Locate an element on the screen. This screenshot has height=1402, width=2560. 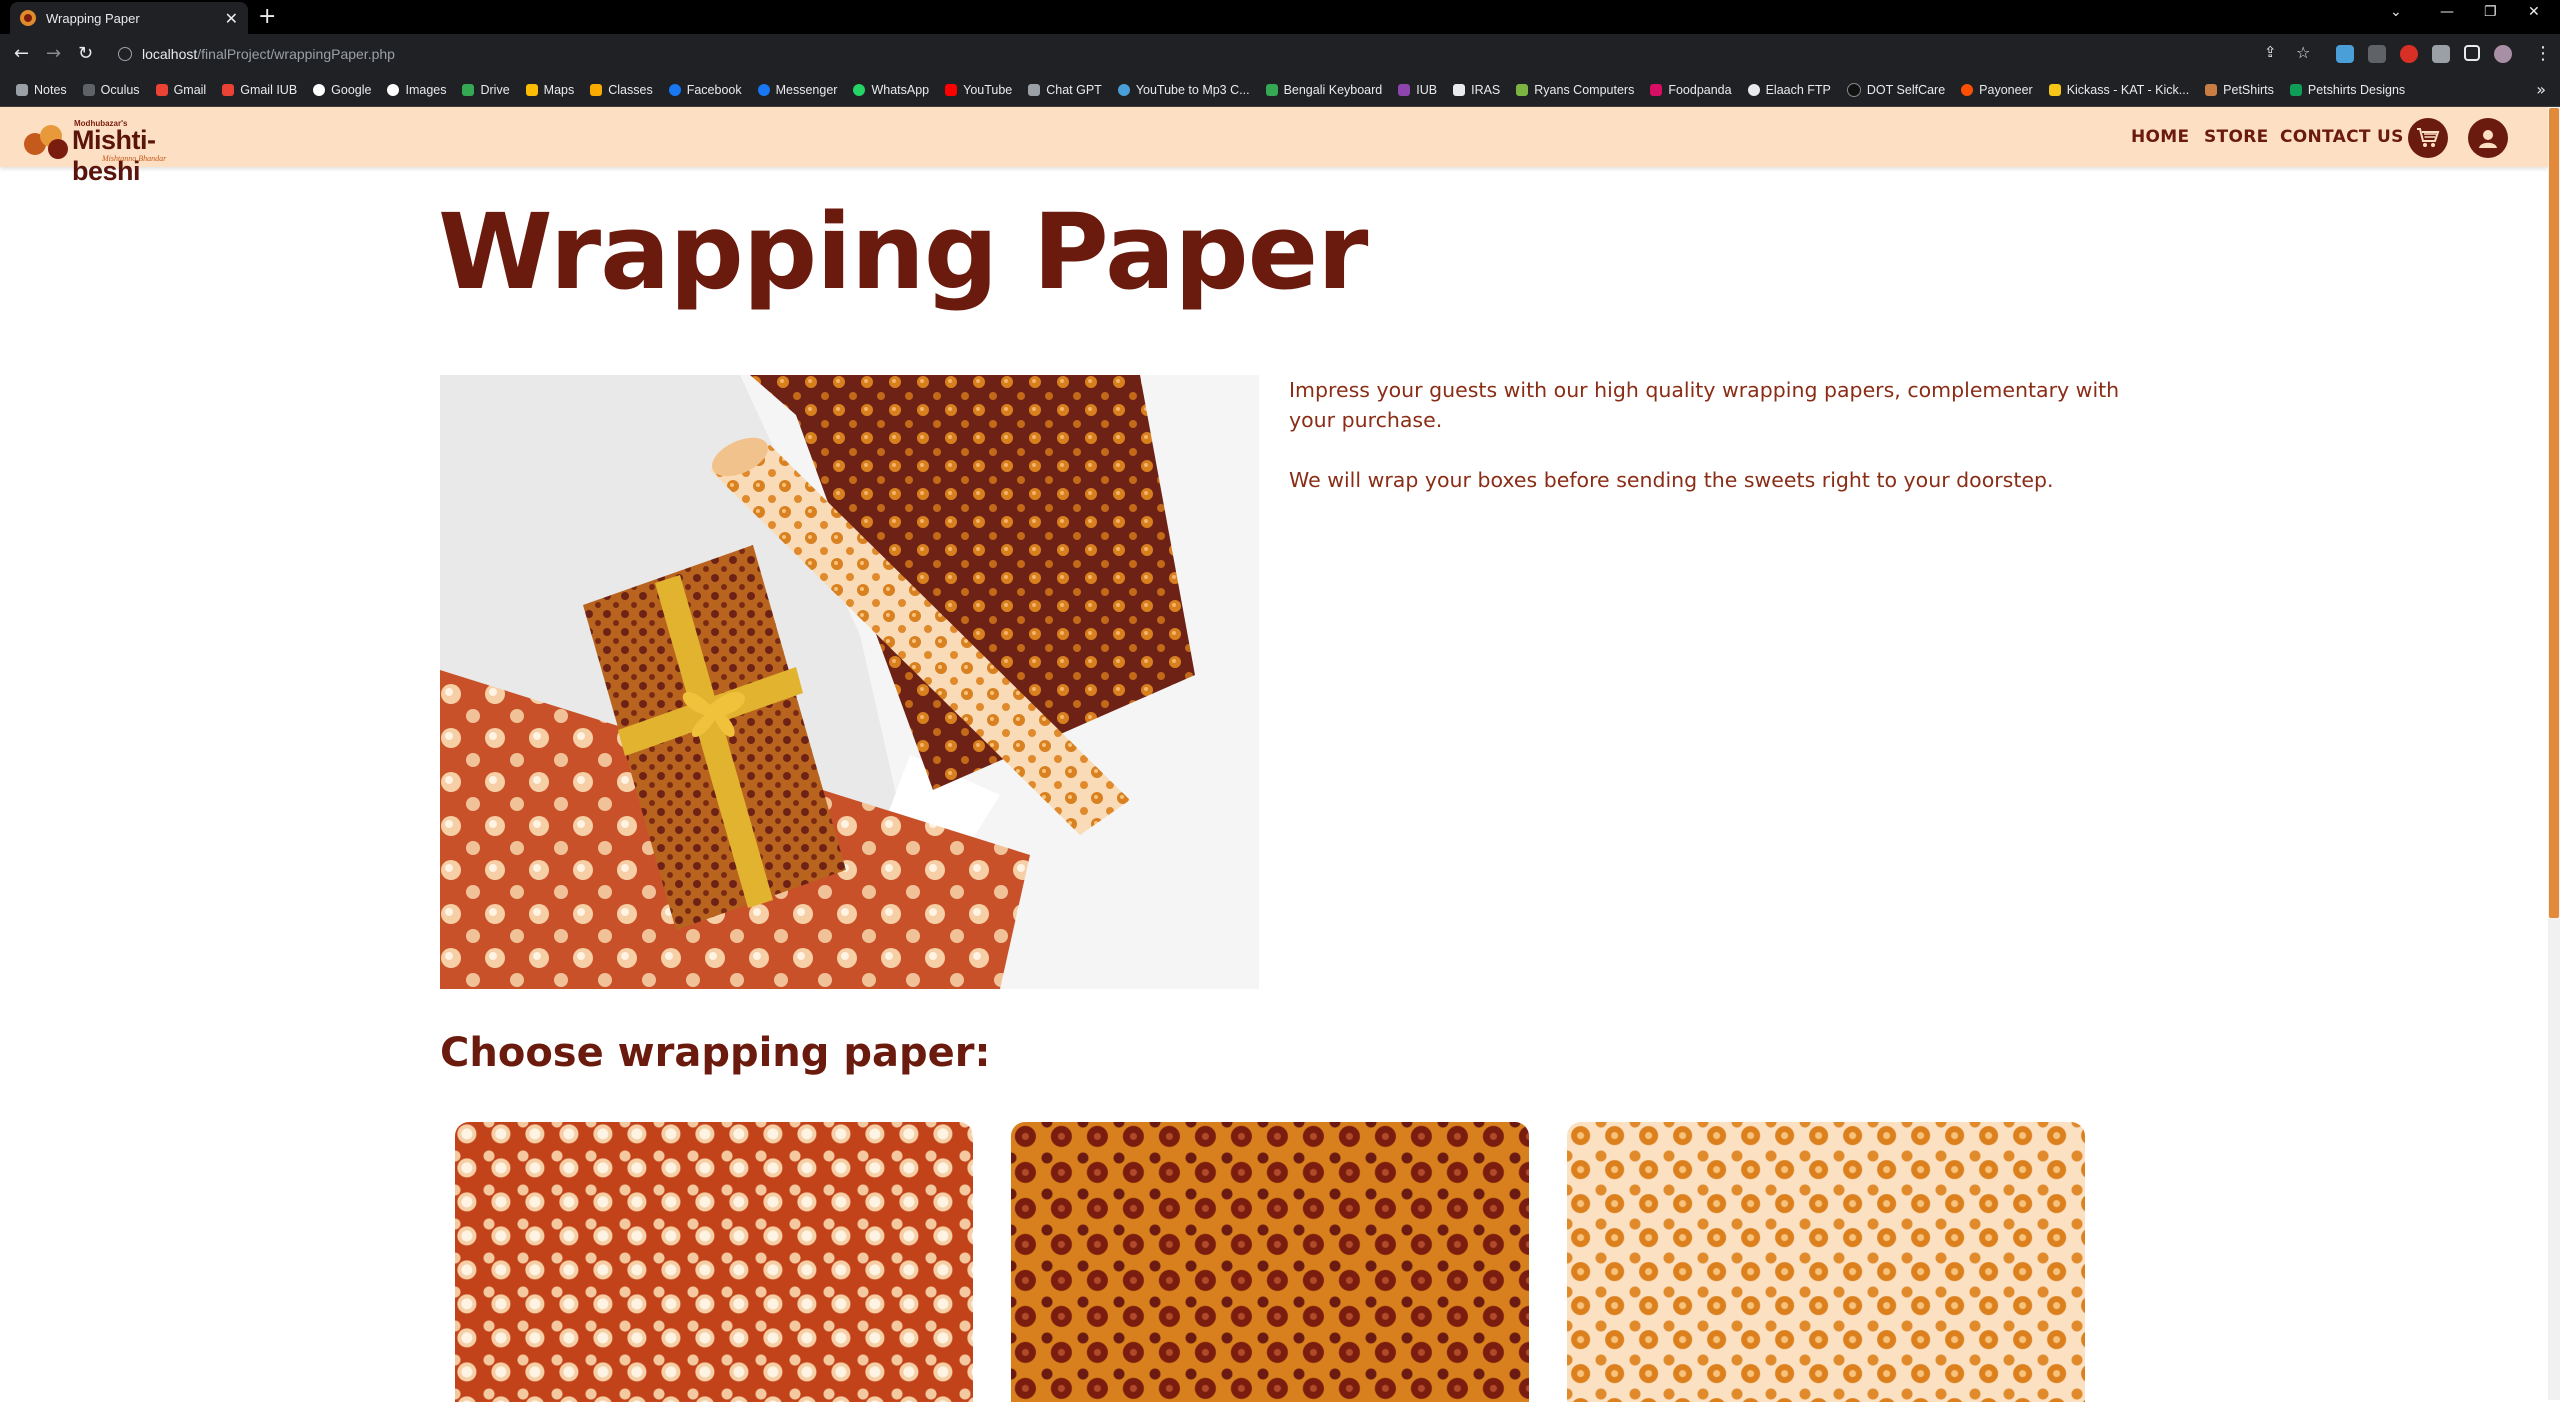
bookmark-star-icon: ☆ is located at coordinates (2303, 52).